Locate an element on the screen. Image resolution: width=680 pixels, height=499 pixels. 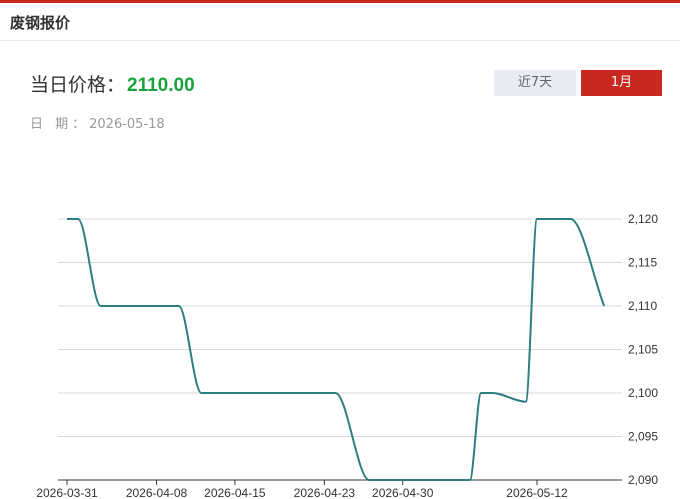
x-tick-label: 2026-04-15 is located at coordinates (235, 492).